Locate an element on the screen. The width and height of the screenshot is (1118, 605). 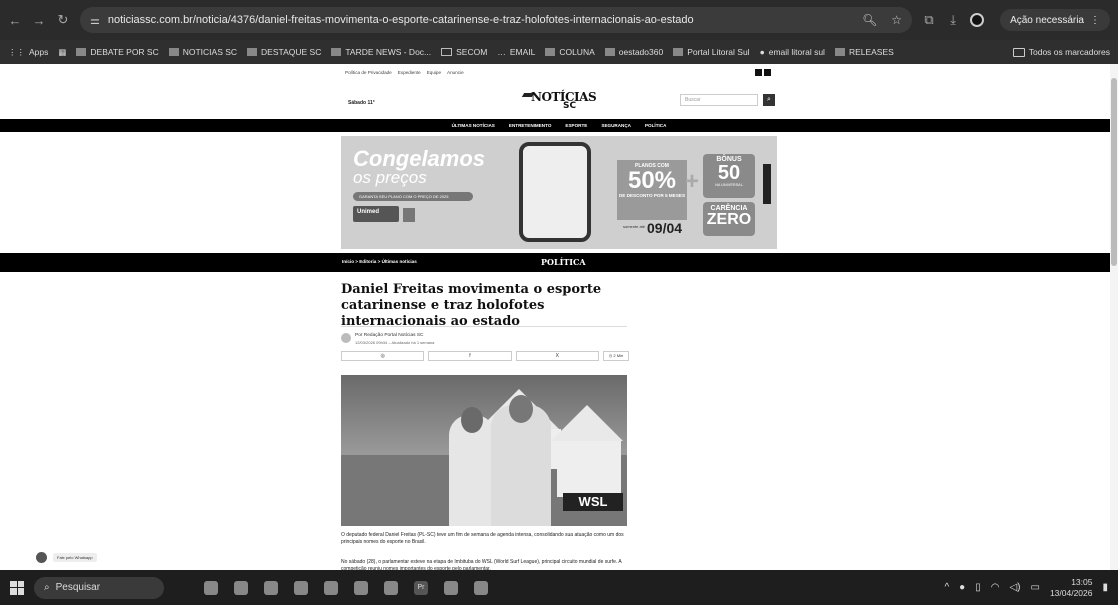
bookmark-noticias: NOTICIAS SC is located at coordinates (203, 52).